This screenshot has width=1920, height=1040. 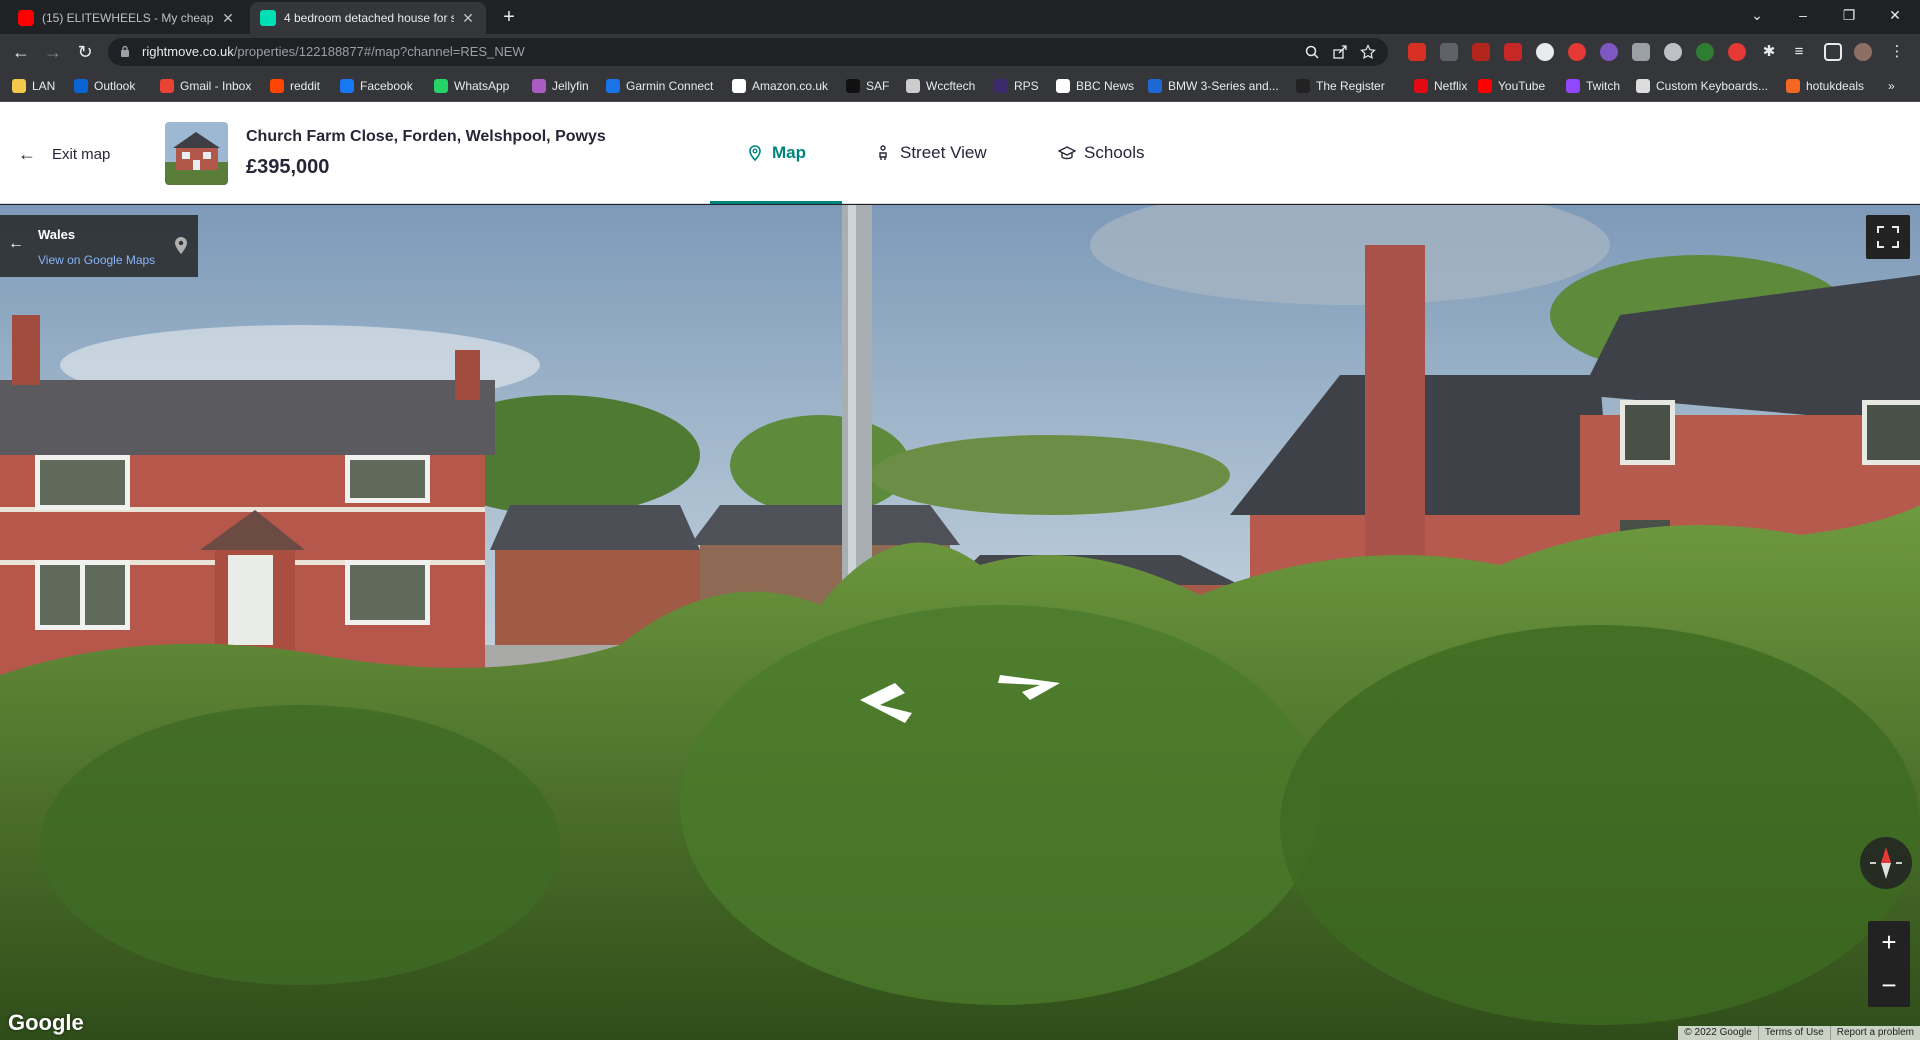 What do you see at coordinates (64, 154) in the screenshot?
I see `exit-map-button: ← Exit map` at bounding box center [64, 154].